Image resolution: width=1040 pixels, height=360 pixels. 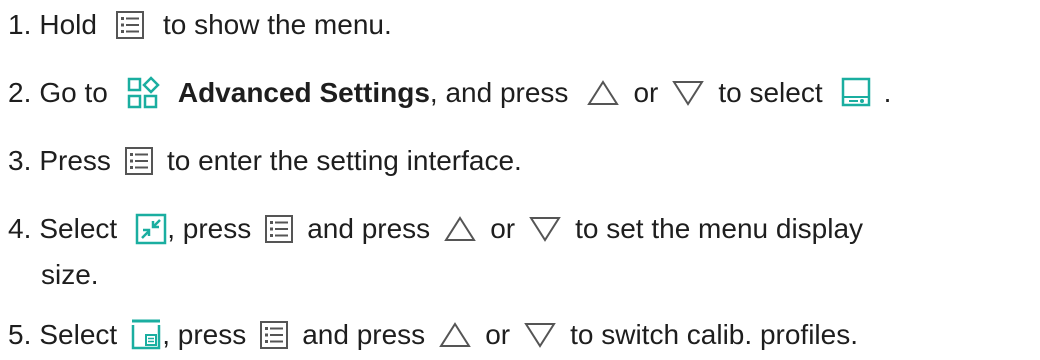 What do you see at coordinates (143, 93) in the screenshot?
I see `advanced-settings-icon` at bounding box center [143, 93].